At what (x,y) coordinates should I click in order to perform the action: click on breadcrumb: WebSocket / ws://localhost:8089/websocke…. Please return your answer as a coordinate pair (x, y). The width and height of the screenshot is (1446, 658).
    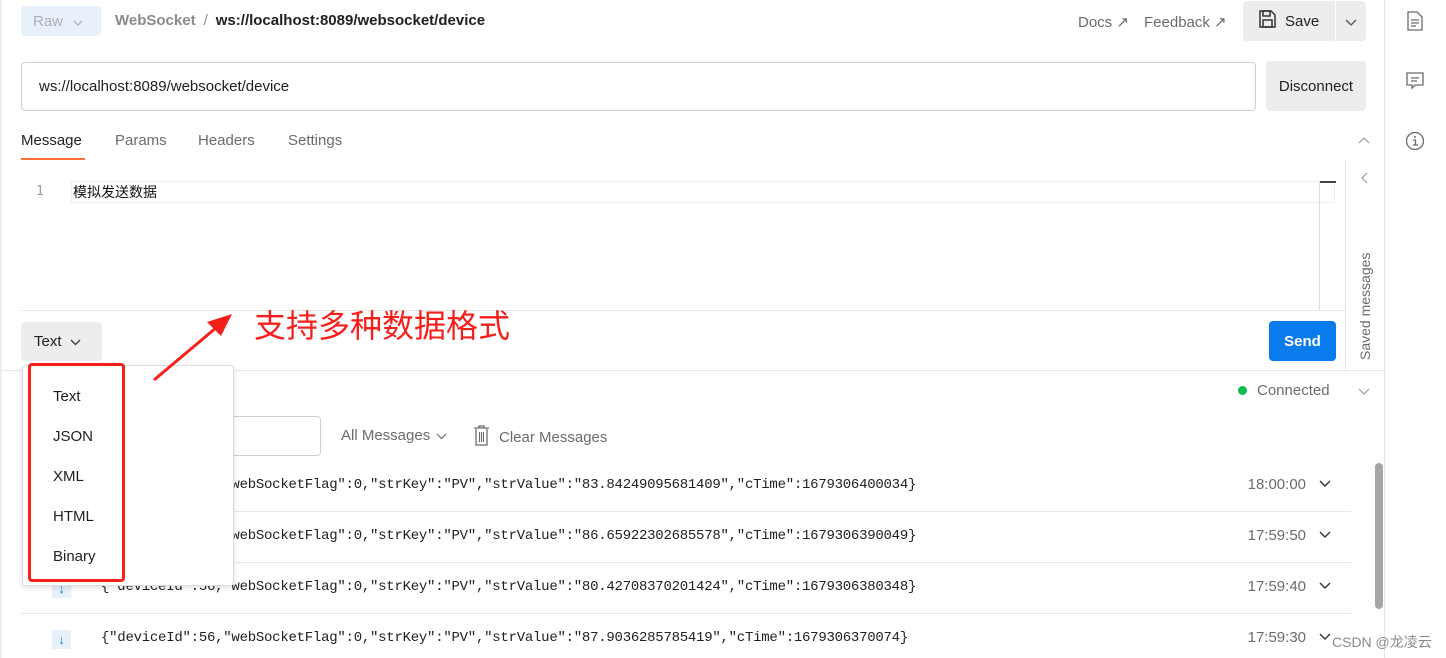
    Looking at the image, I should click on (300, 20).